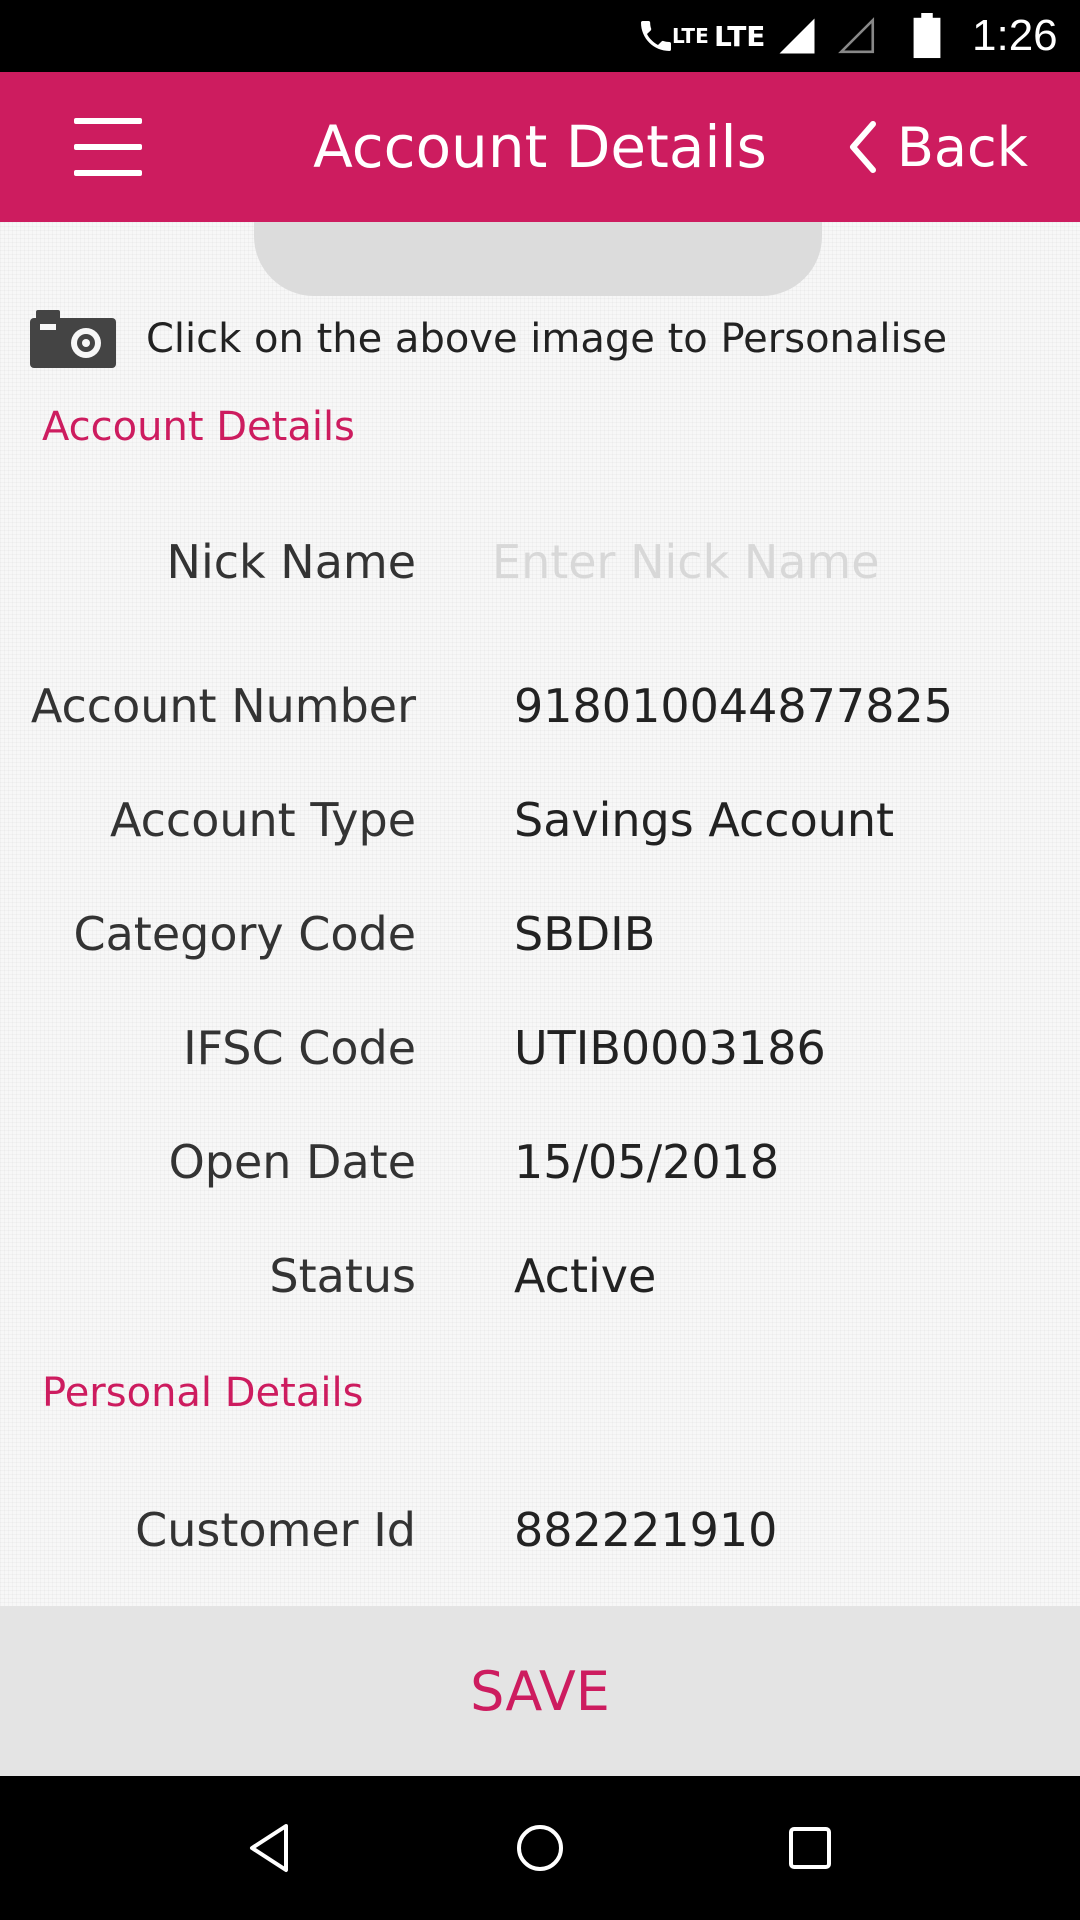  I want to click on nick-name-label: Nick Name, so click(291, 562).